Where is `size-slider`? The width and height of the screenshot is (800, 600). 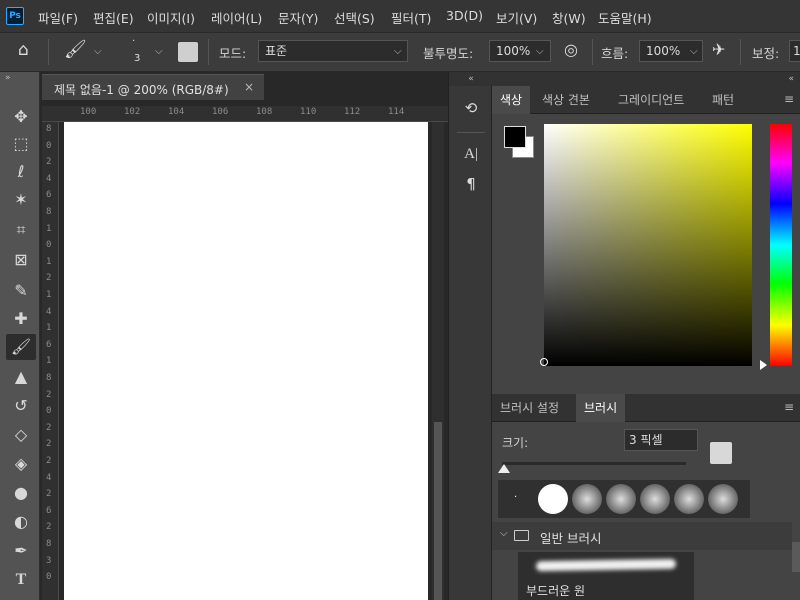
size-slider is located at coordinates (594, 463).